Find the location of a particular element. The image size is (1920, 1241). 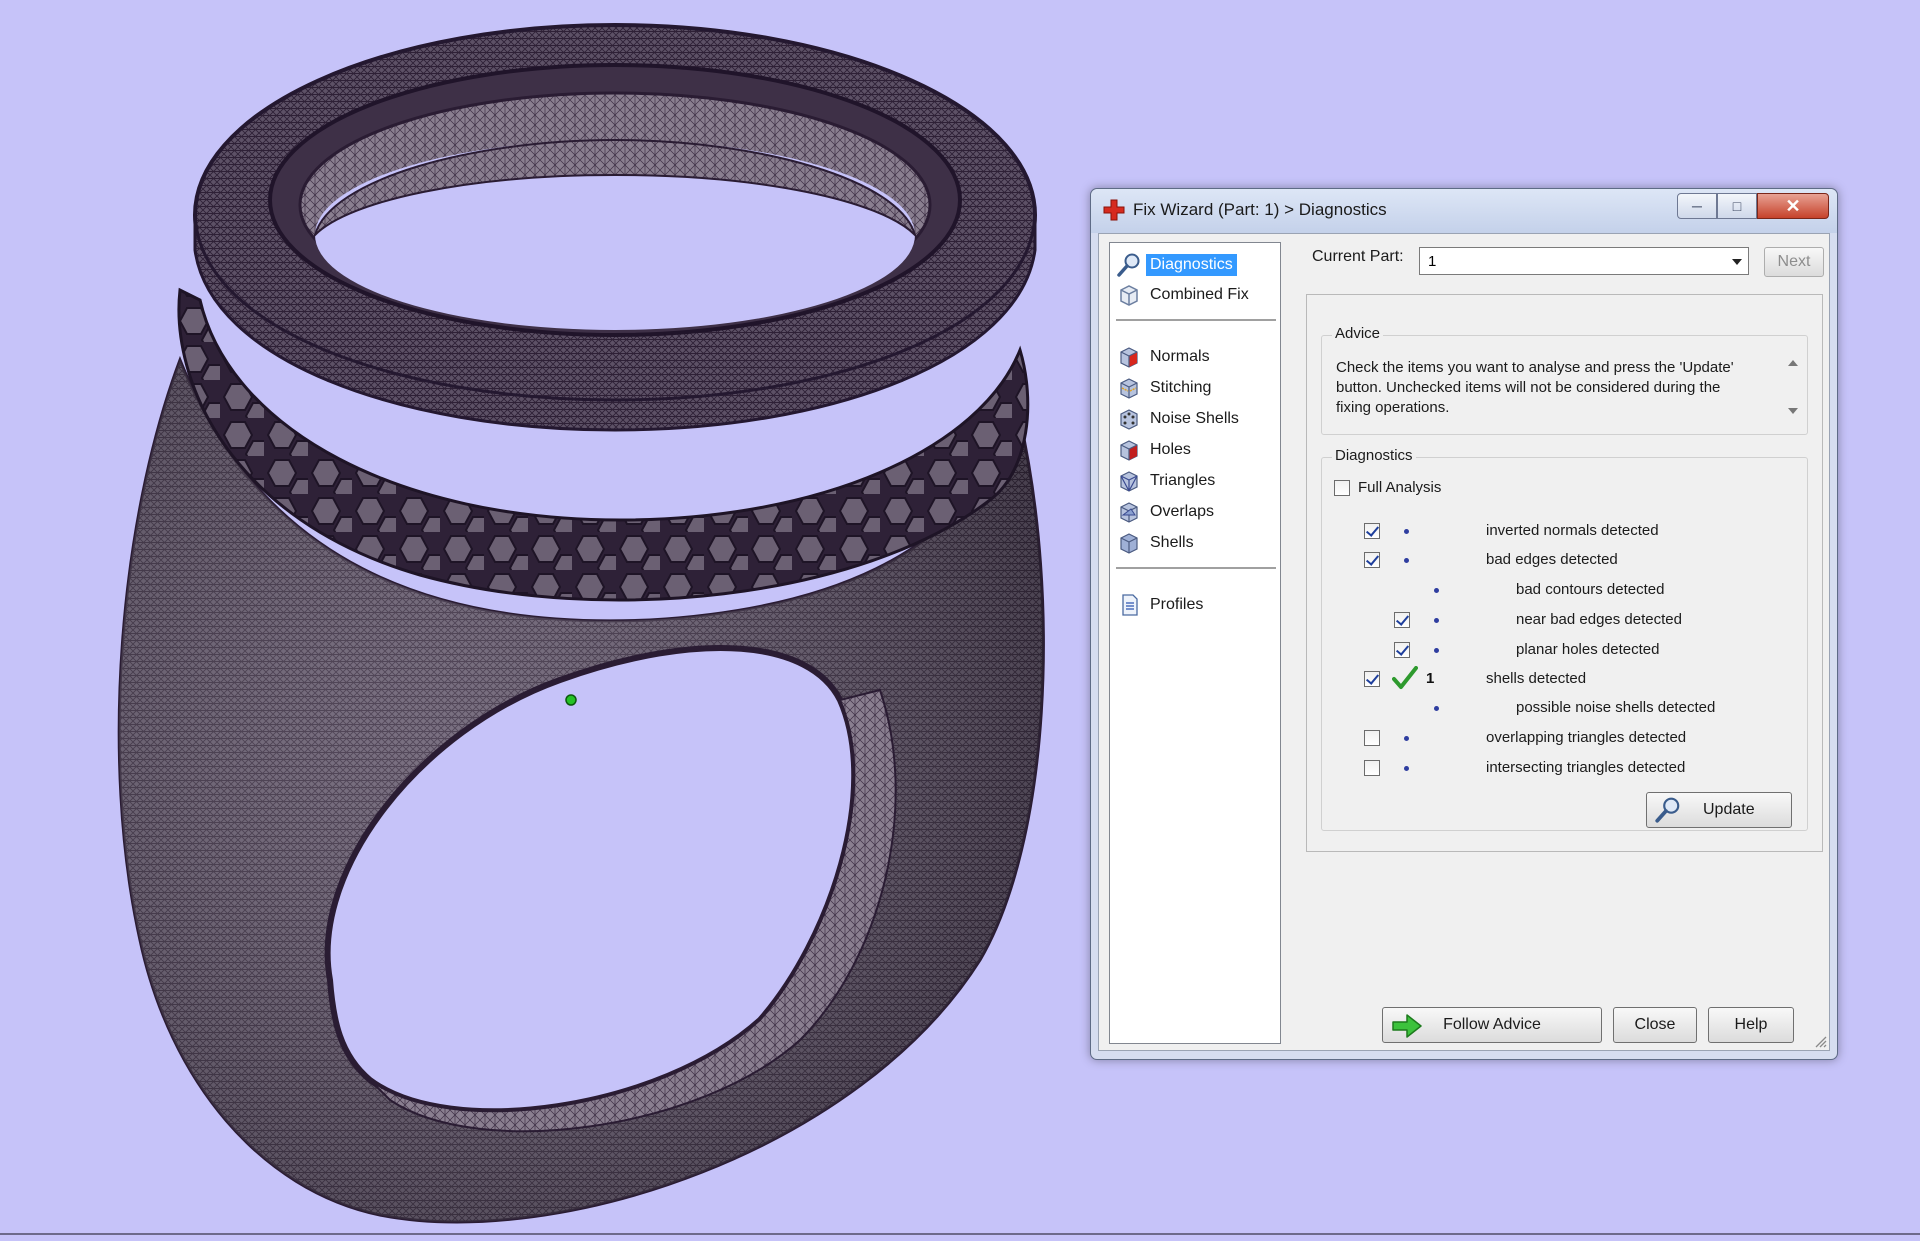

diag-label: planar holes detected is located at coordinates (1588, 649).